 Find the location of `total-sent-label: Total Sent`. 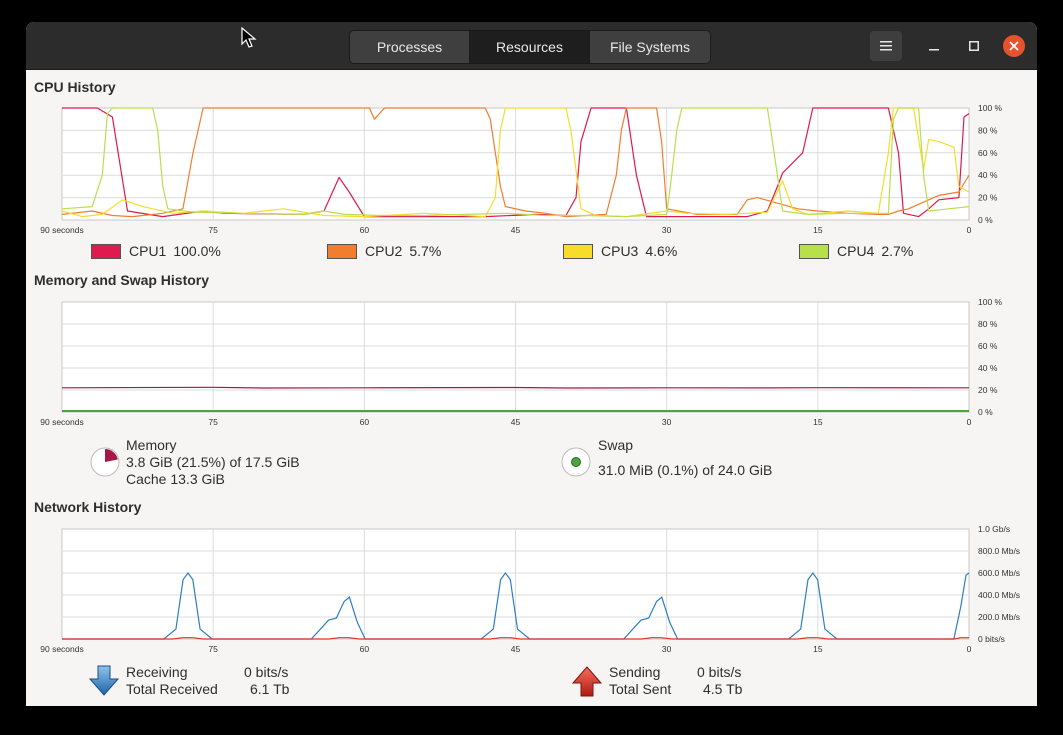

total-sent-label: Total Sent is located at coordinates (640, 689).